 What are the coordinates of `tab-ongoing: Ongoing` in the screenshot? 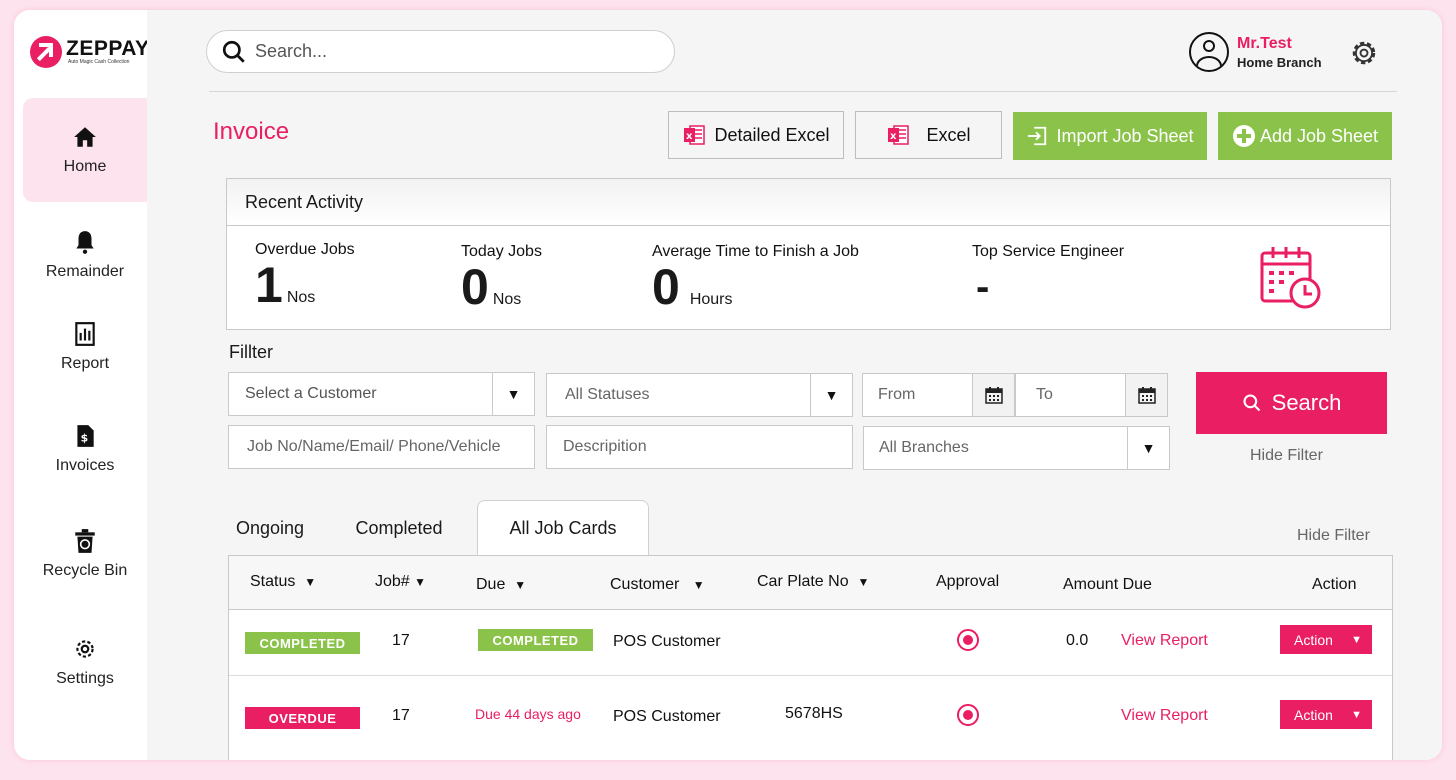 It's located at (270, 528).